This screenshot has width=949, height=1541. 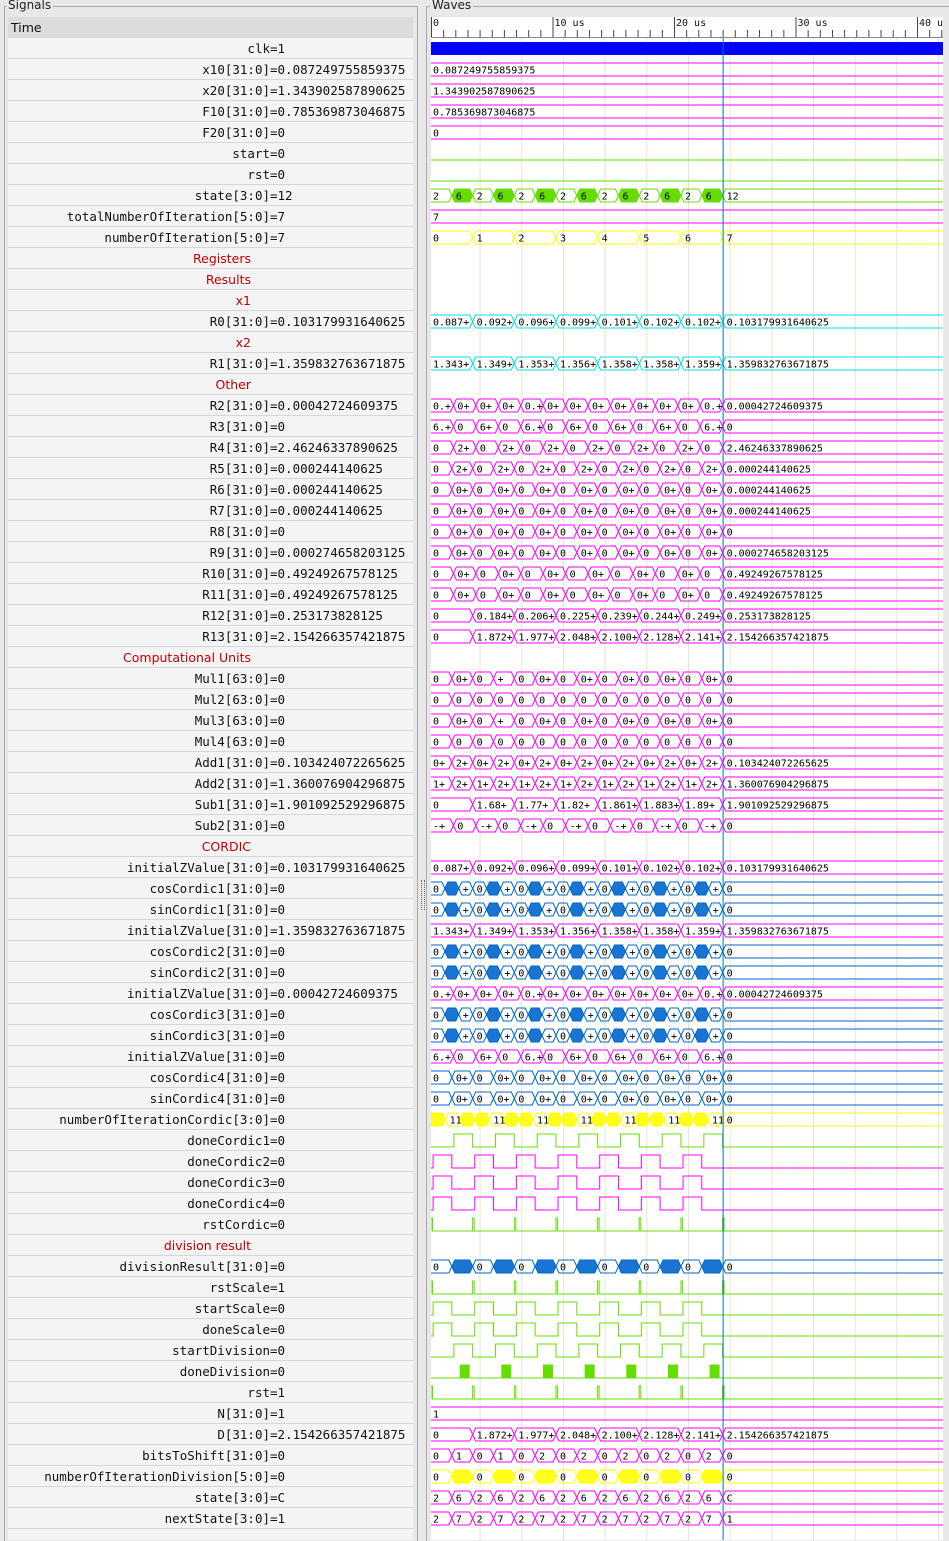 I want to click on splitter-grip-icon, so click(x=423, y=895).